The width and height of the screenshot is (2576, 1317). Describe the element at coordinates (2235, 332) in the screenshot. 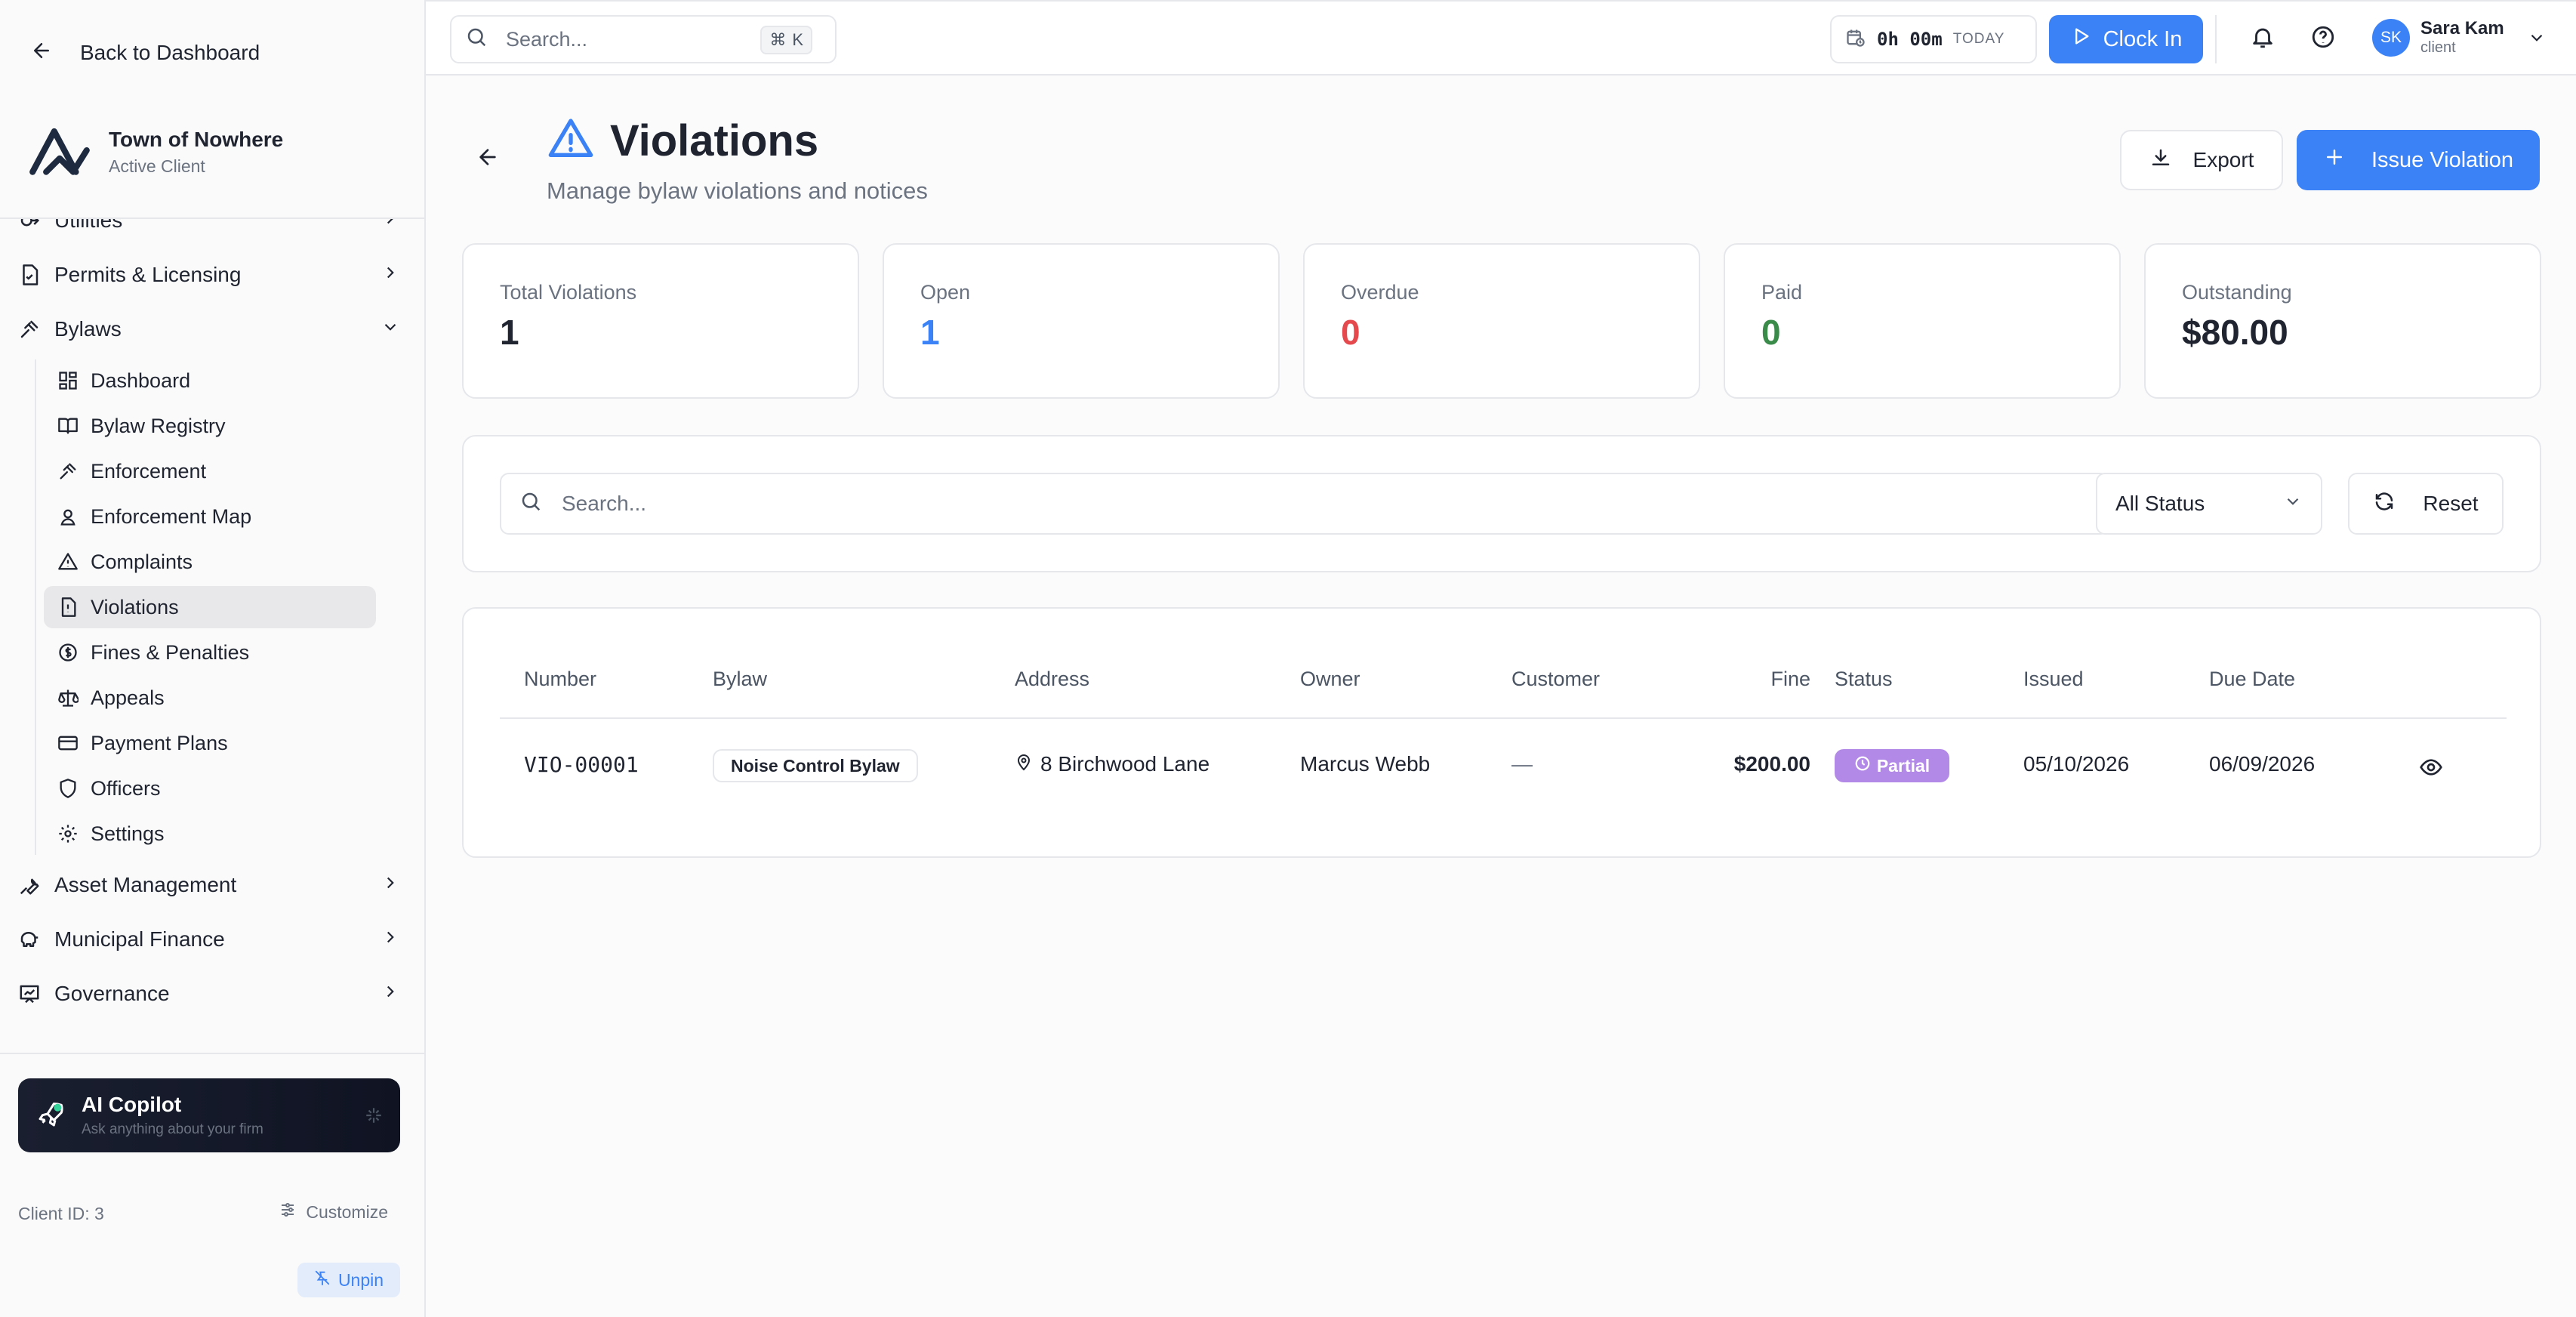

I see `stat-value: $80.00` at that location.